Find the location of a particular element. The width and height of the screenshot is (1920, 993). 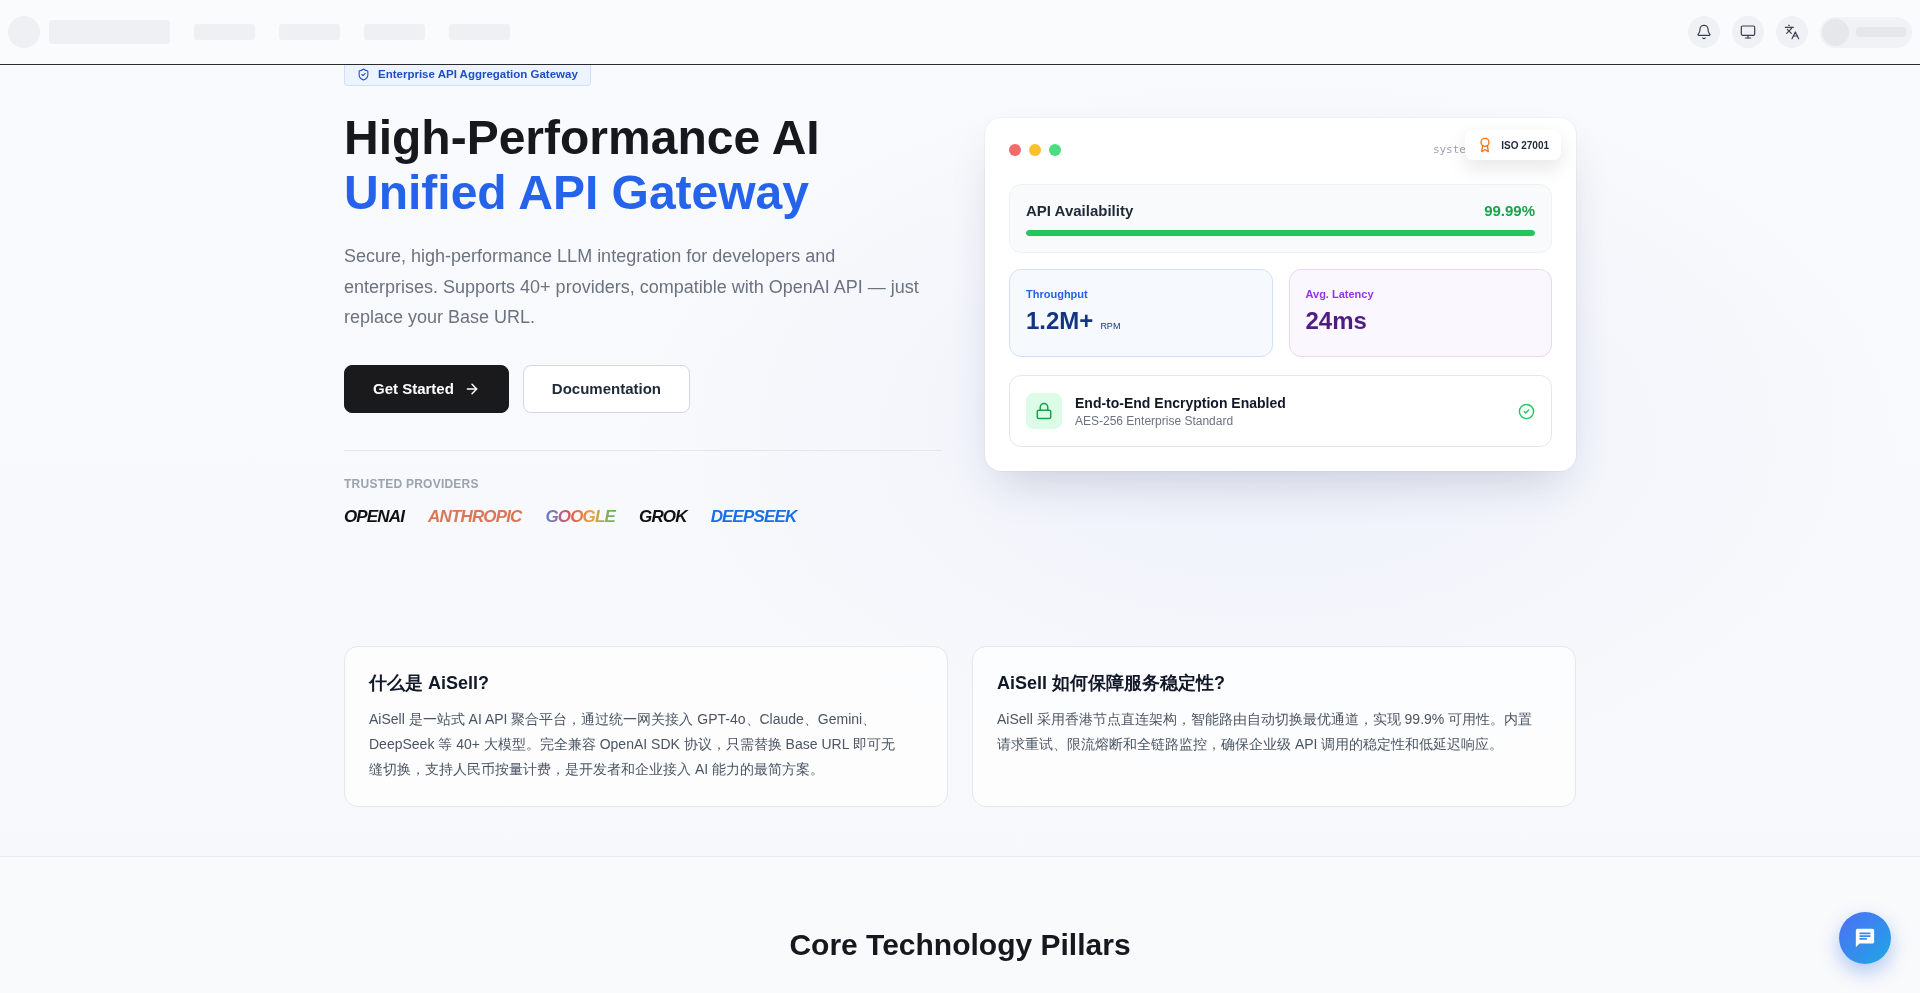

metric-value: 24ms is located at coordinates (1336, 321).